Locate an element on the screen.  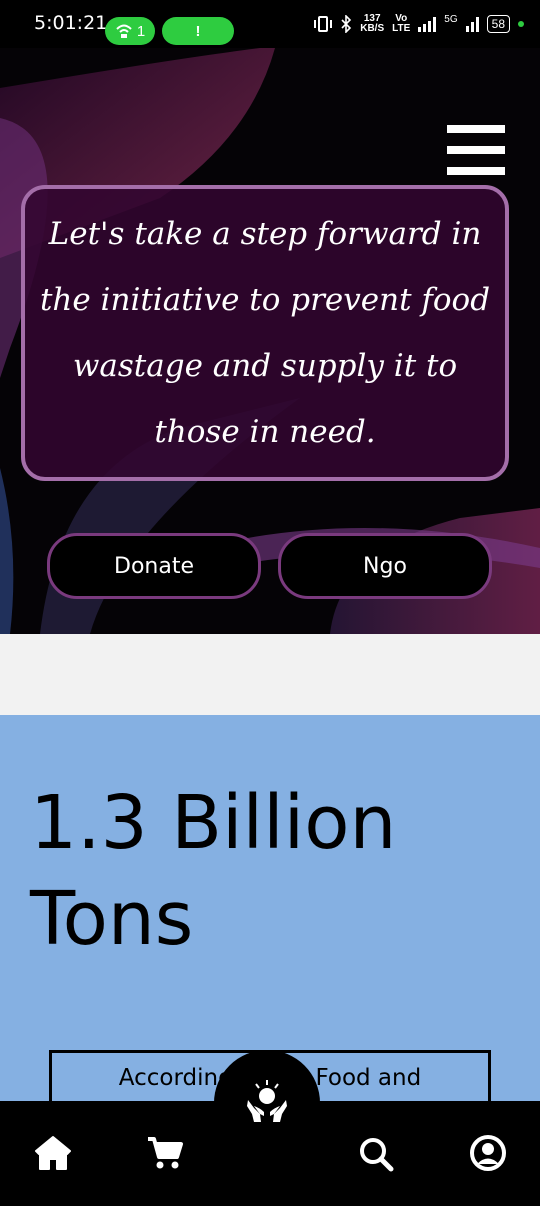
donate-fab-button is located at coordinates (267, 1103).